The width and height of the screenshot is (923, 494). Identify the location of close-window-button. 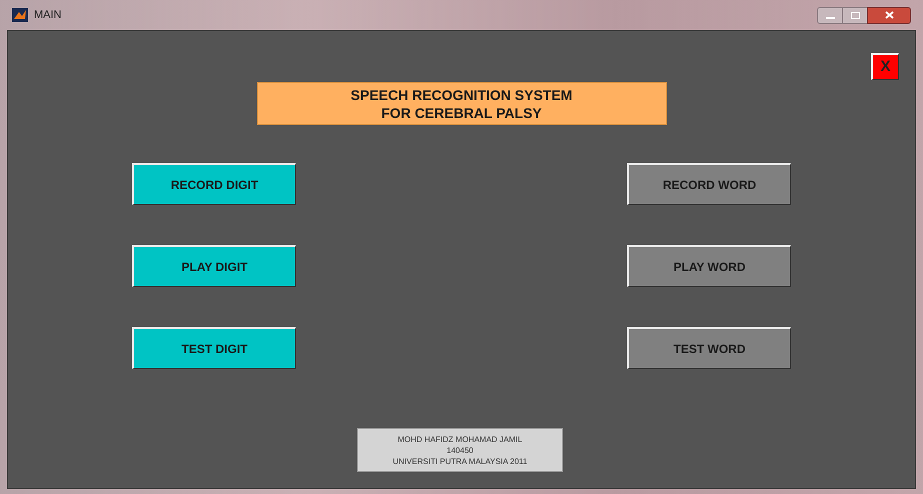
(889, 15).